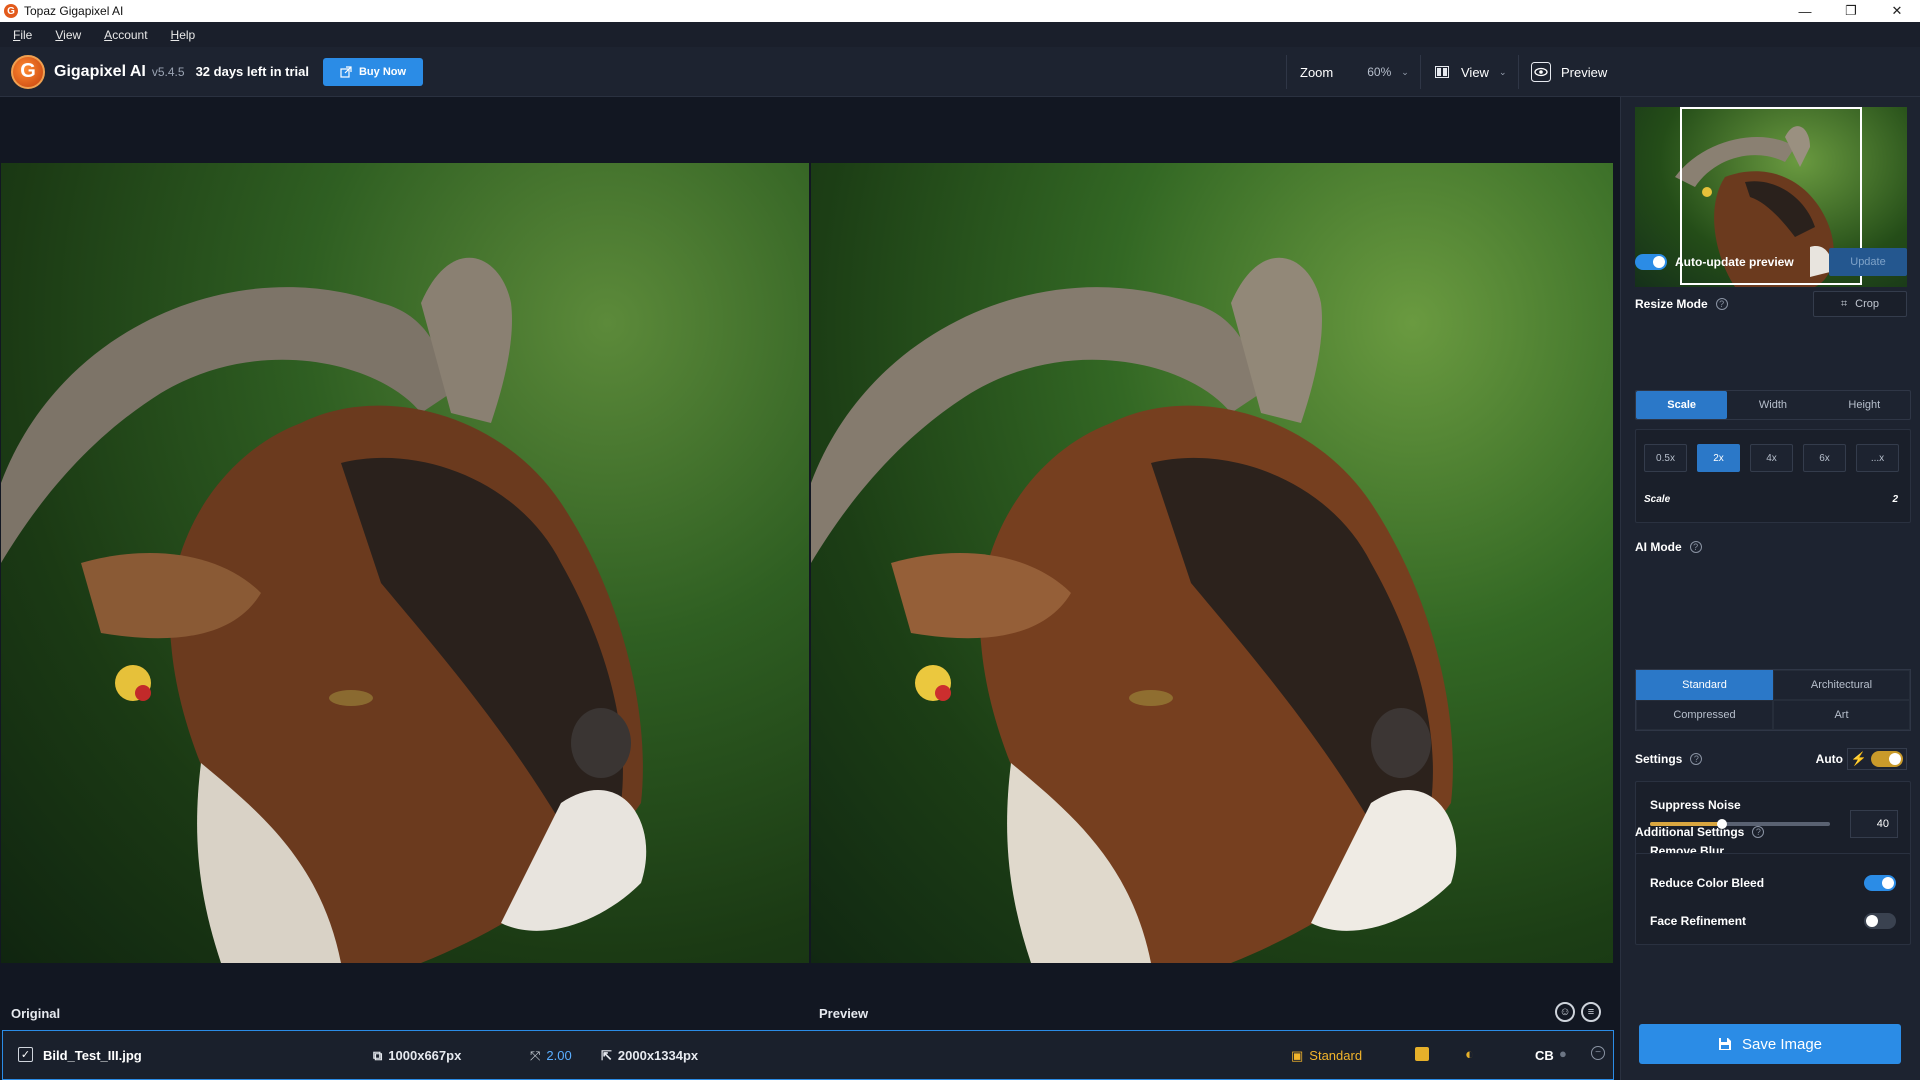  What do you see at coordinates (1772, 405) in the screenshot?
I see `tab-width: Width` at bounding box center [1772, 405].